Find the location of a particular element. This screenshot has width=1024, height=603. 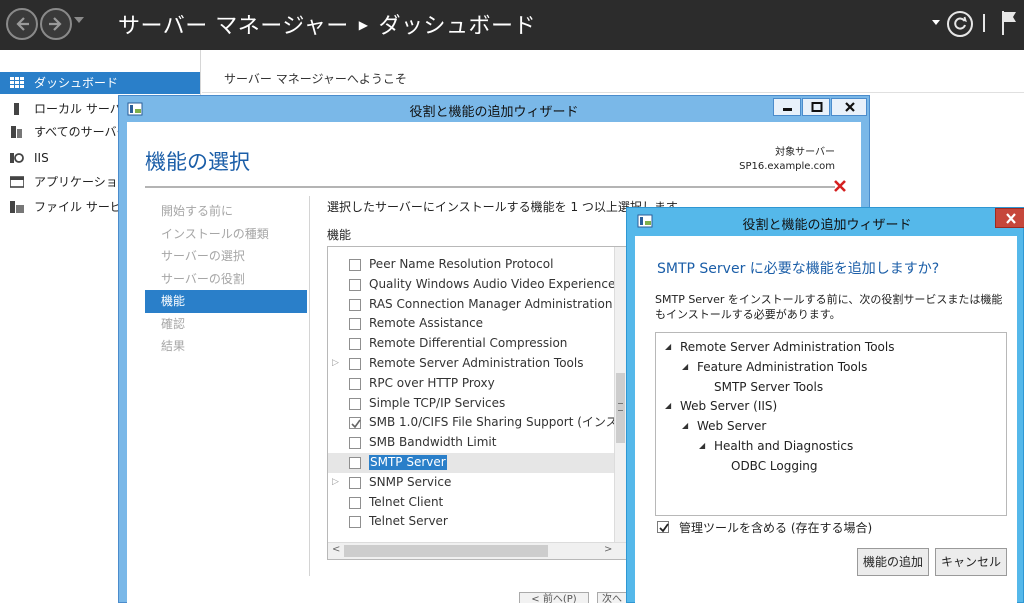

step-results: 結果 is located at coordinates (226, 346).